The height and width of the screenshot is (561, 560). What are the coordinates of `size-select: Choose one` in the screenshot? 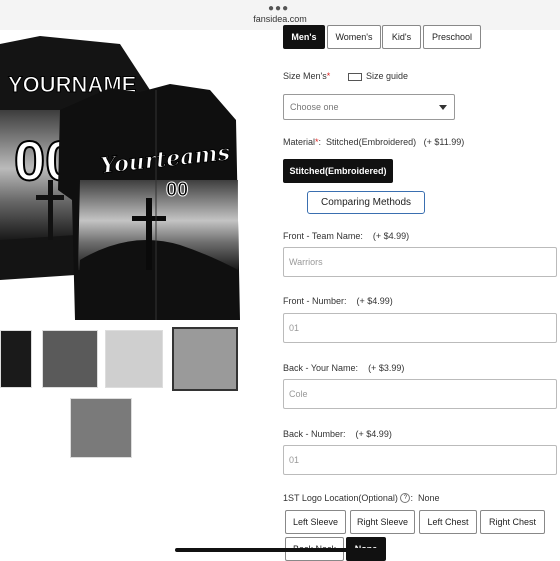 It's located at (369, 107).